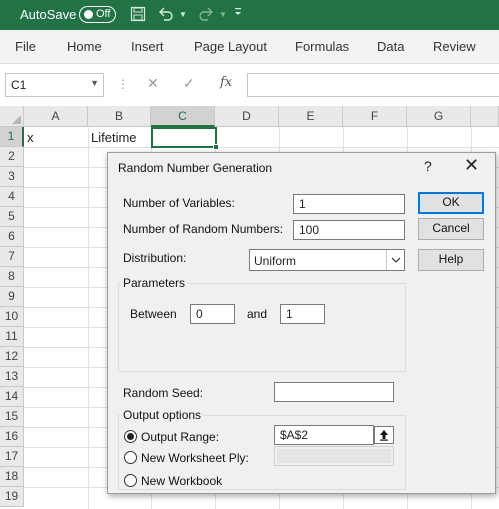 The width and height of the screenshot is (499, 509). Describe the element at coordinates (349, 230) in the screenshot. I see `number-of-random-numbers-input: 100` at that location.